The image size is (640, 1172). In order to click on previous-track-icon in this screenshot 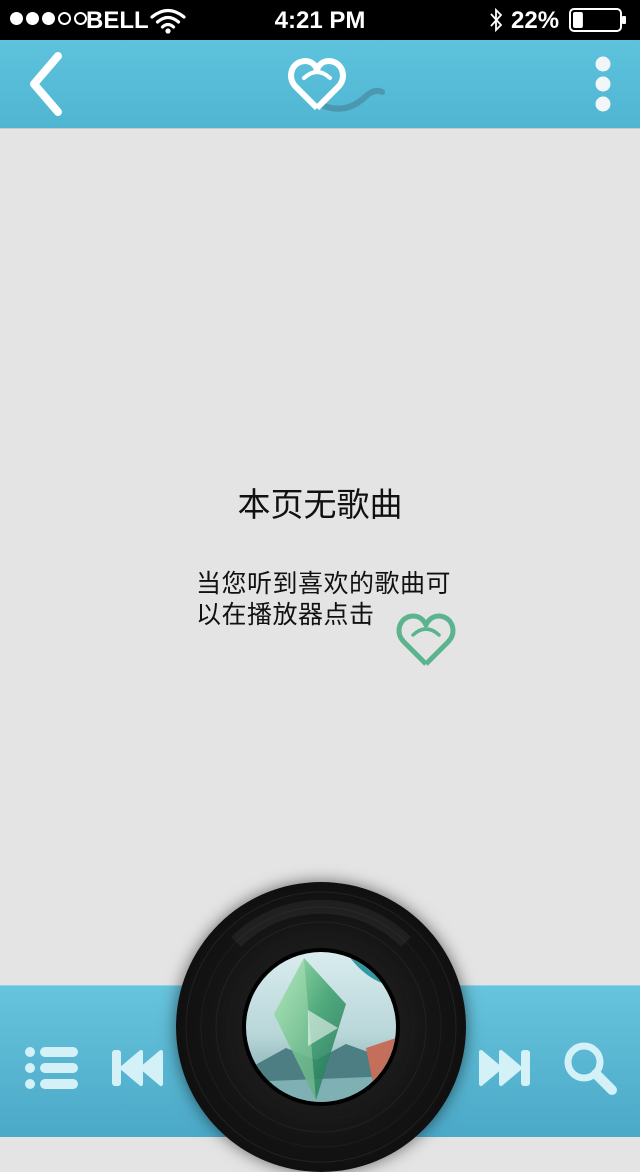, I will do `click(137, 1068)`.